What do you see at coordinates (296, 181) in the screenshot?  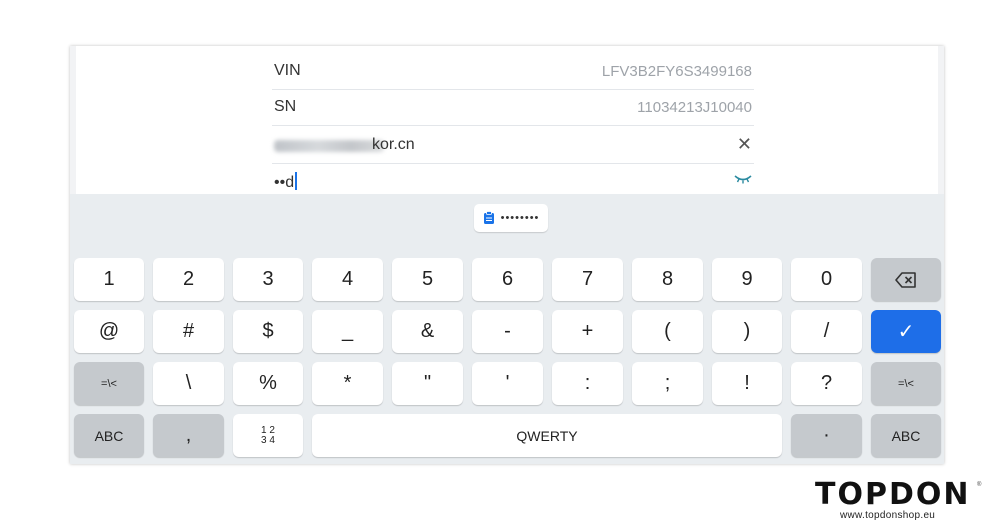 I see `text-caret` at bounding box center [296, 181].